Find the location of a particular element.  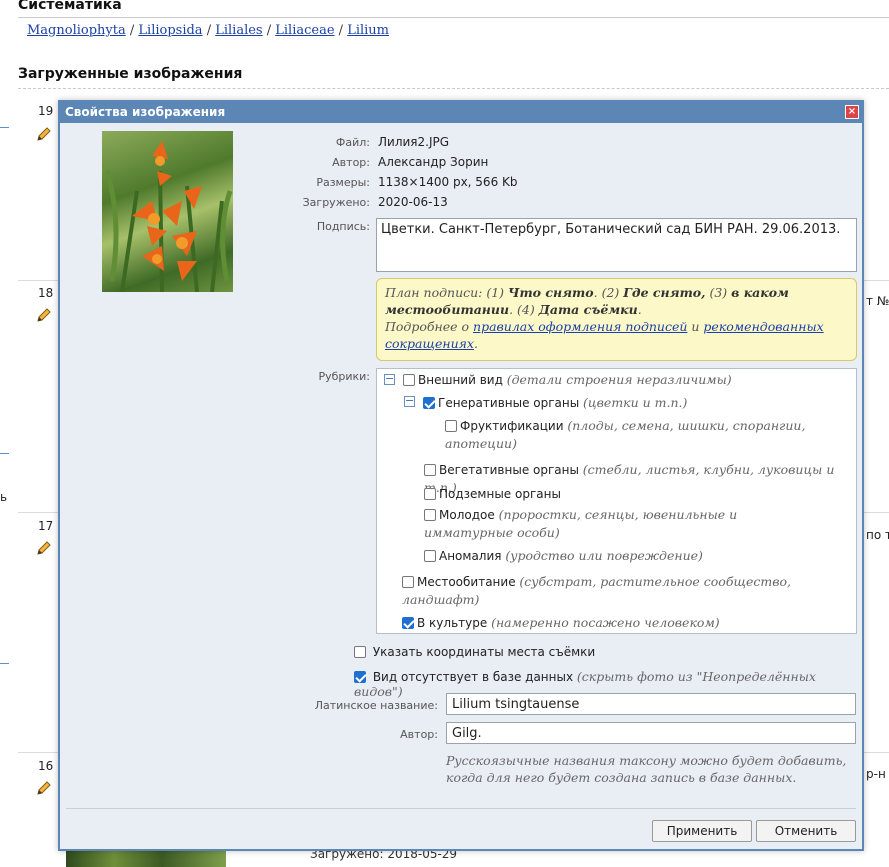

breadcrumb-link: Liliopsida is located at coordinates (170, 30).